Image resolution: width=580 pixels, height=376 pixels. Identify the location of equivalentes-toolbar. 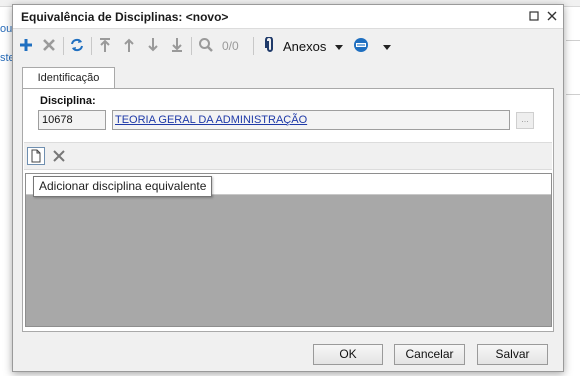
(288, 156).